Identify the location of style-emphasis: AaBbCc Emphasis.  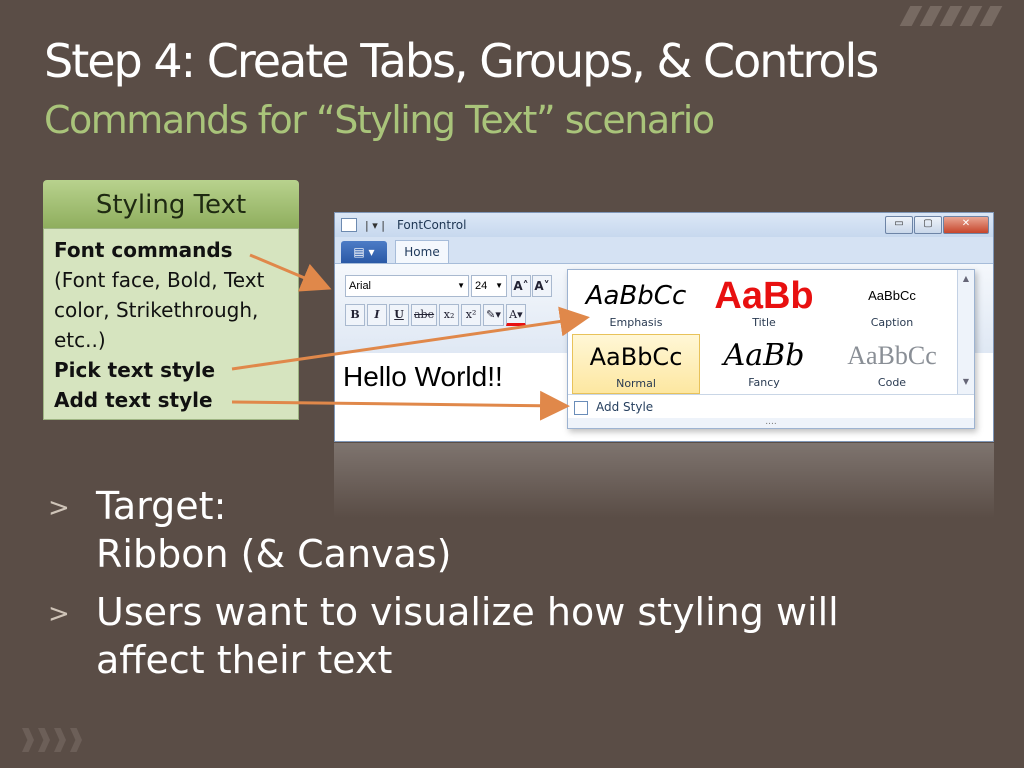
(636, 304).